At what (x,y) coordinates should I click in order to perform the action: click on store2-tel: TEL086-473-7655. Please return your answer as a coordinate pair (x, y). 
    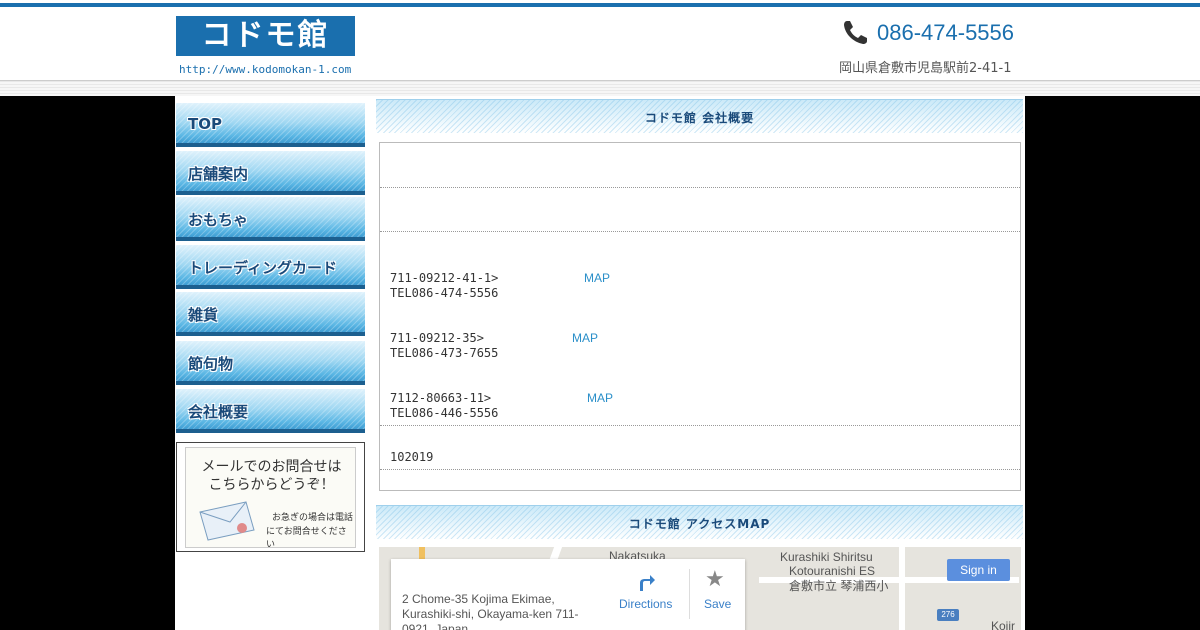
    Looking at the image, I should click on (444, 353).